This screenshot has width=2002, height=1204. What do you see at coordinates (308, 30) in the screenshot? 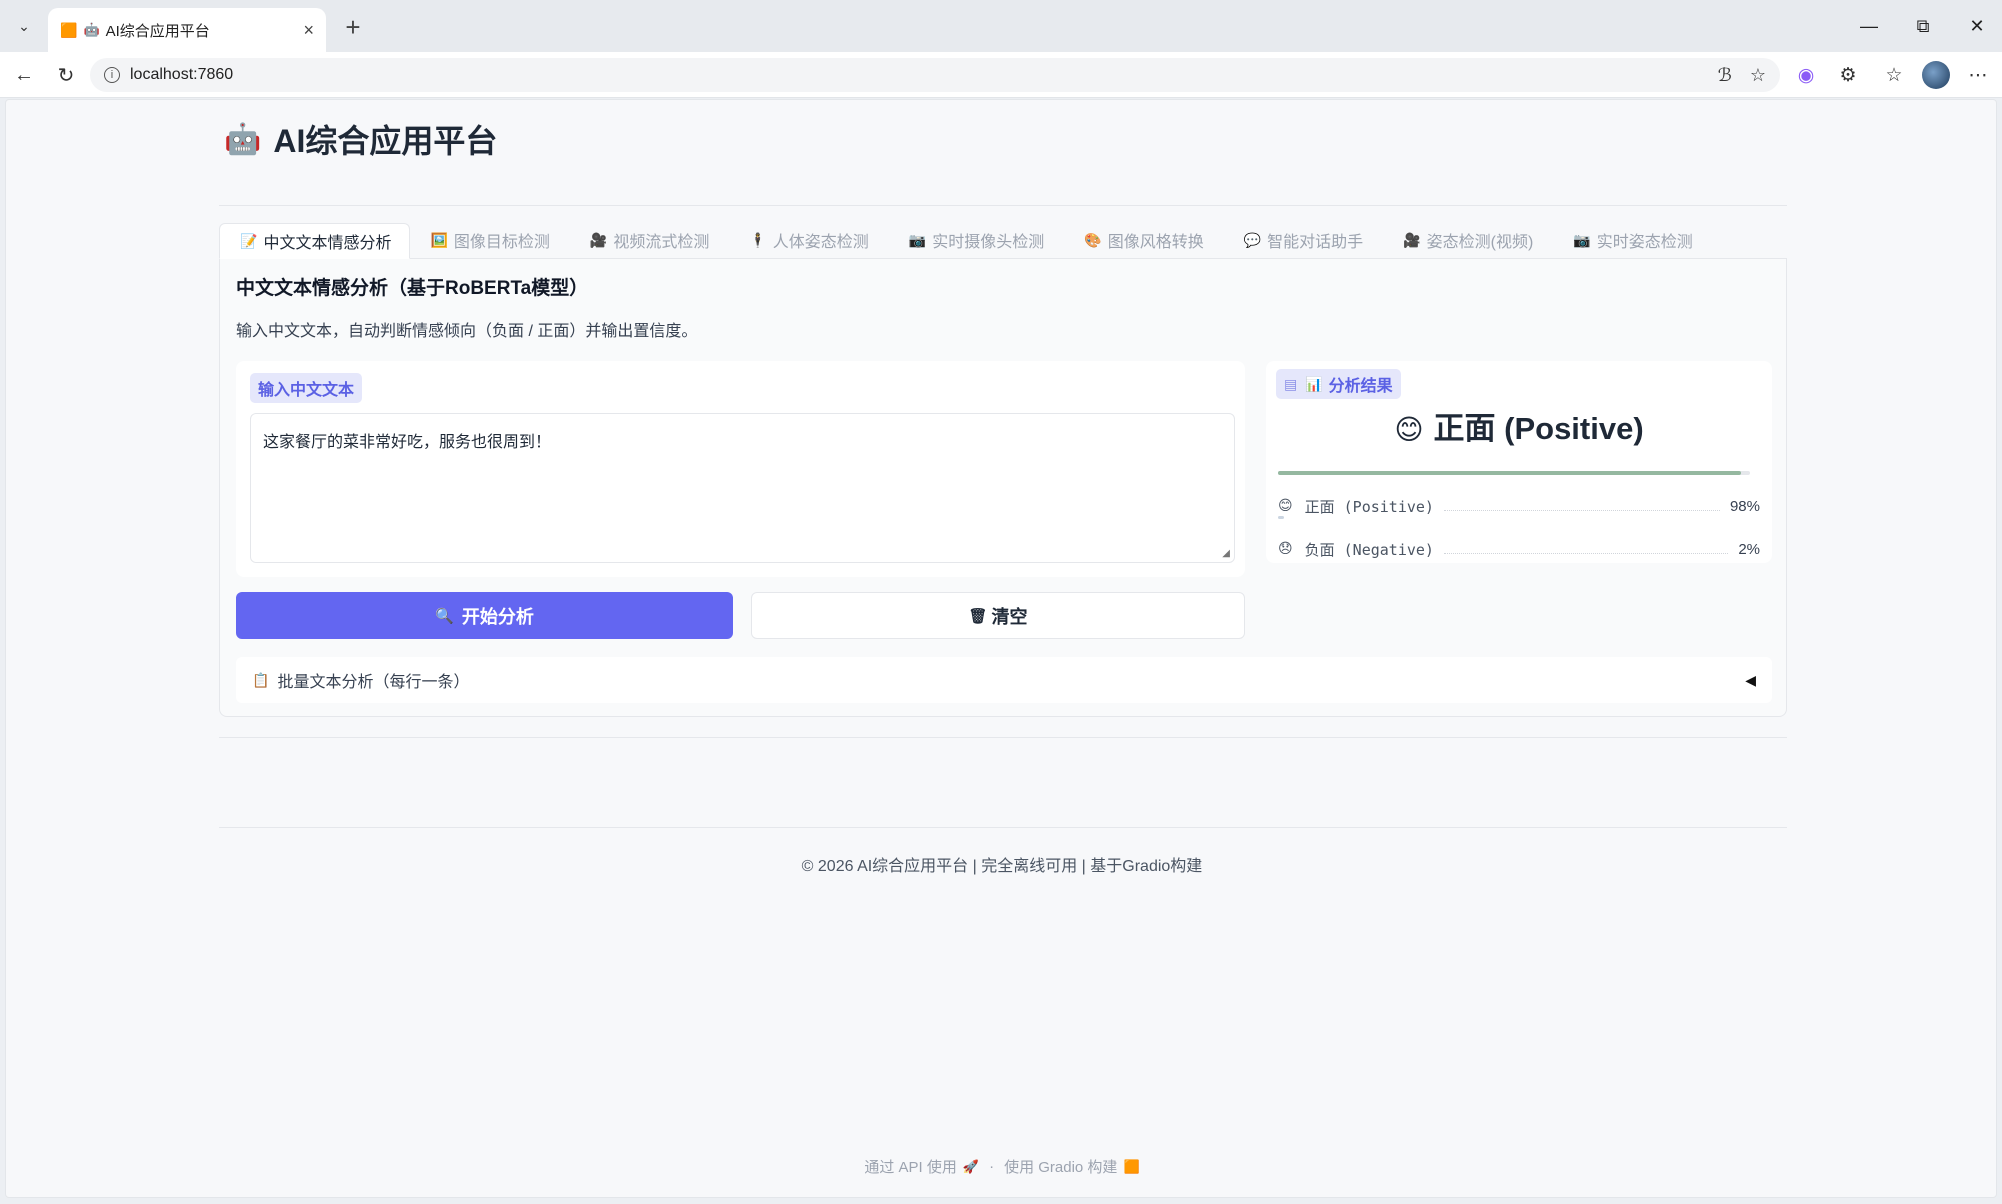
I see `close-tab-icon: ×` at bounding box center [308, 30].